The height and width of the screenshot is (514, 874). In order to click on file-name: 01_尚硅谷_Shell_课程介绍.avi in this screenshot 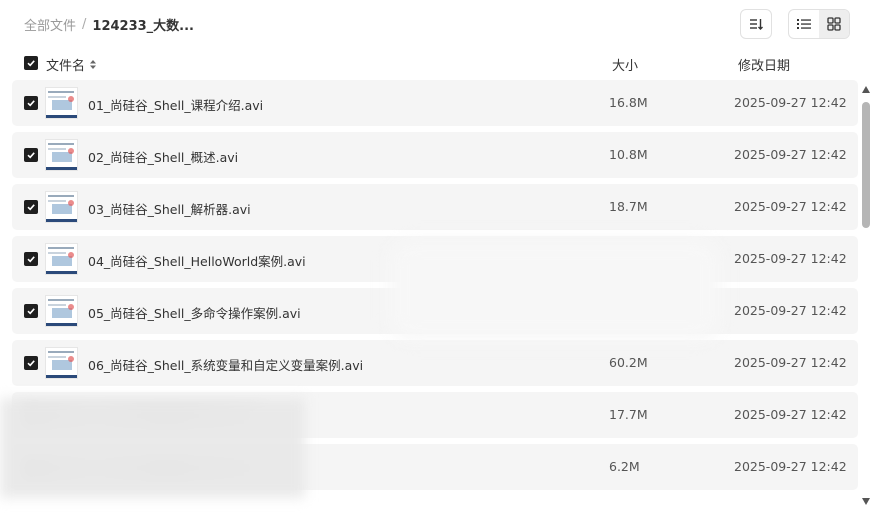, I will do `click(175, 104)`.